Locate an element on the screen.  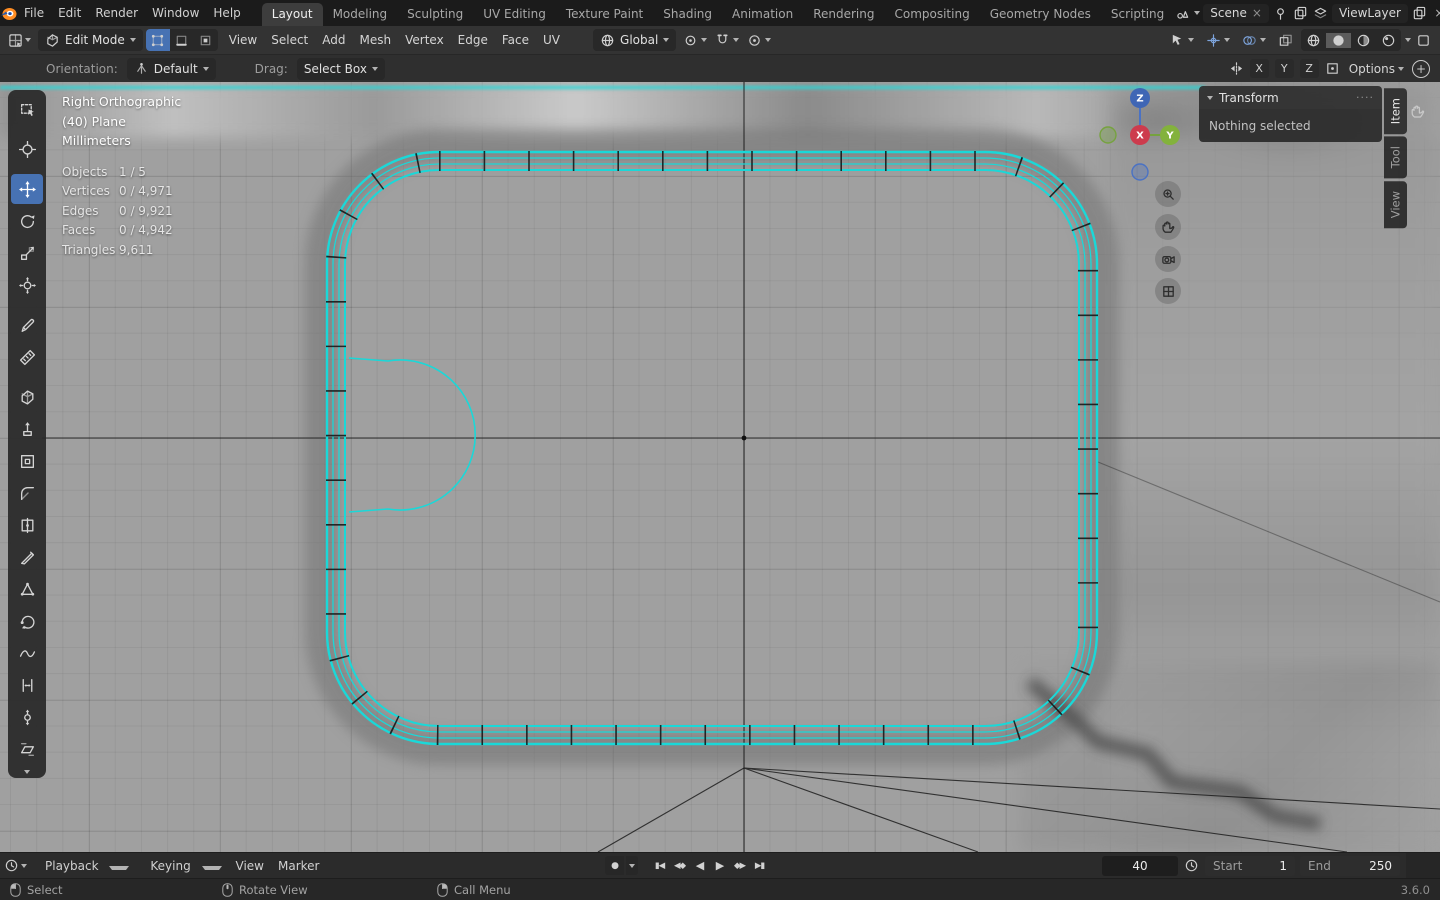
auto-keying-button: ● is located at coordinates (614, 865).